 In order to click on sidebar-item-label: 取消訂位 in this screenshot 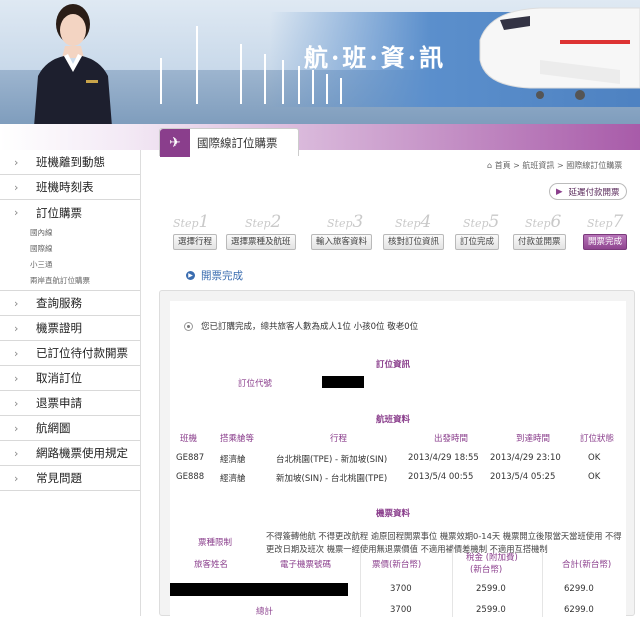, I will do `click(59, 378)`.